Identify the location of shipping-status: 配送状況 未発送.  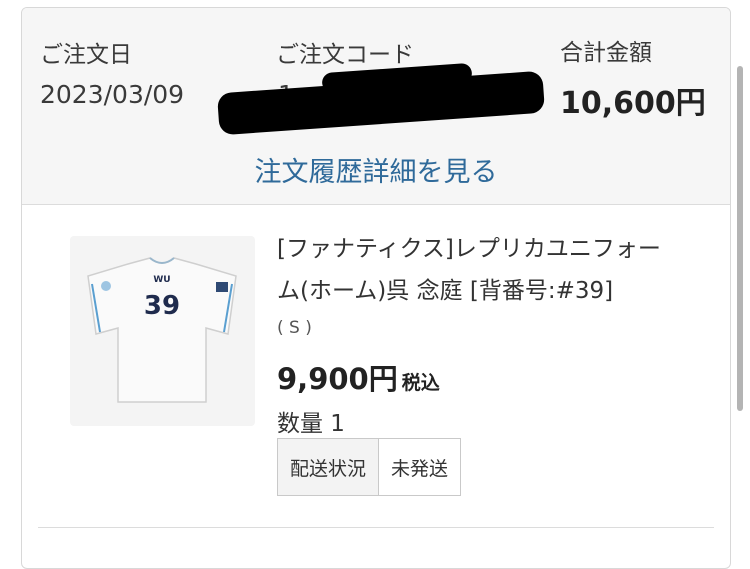
(369, 467).